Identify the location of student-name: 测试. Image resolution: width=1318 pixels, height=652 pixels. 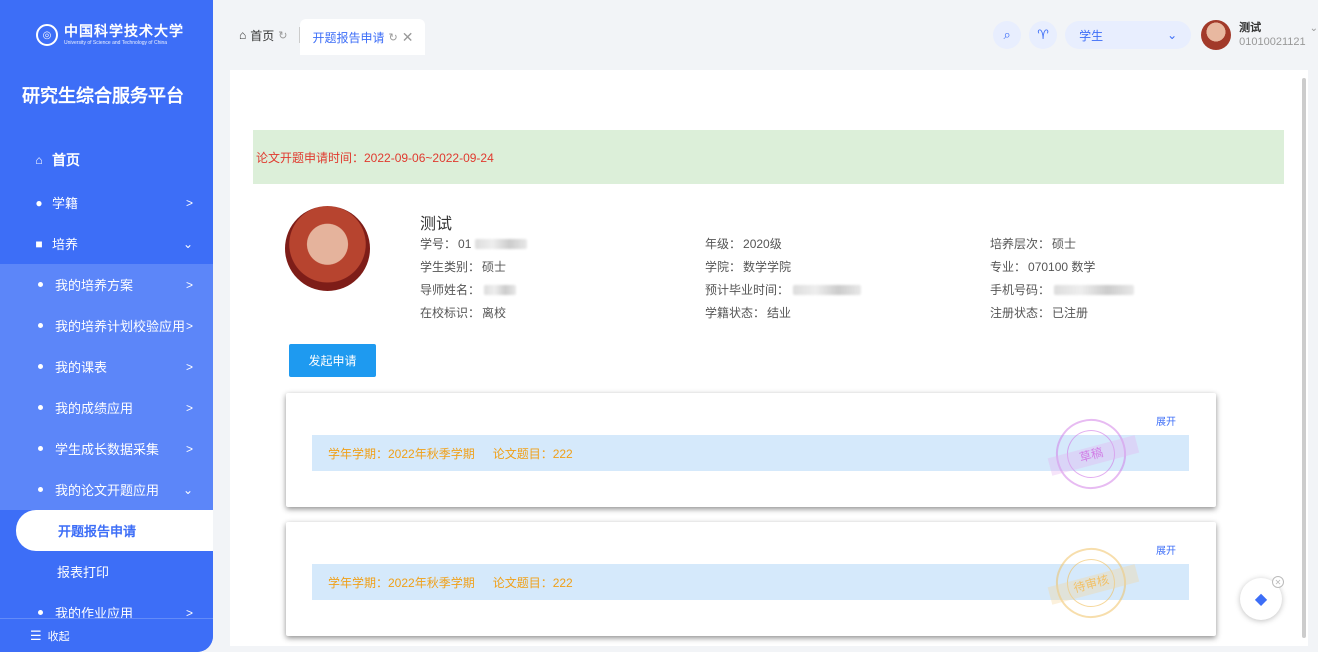
(436, 224).